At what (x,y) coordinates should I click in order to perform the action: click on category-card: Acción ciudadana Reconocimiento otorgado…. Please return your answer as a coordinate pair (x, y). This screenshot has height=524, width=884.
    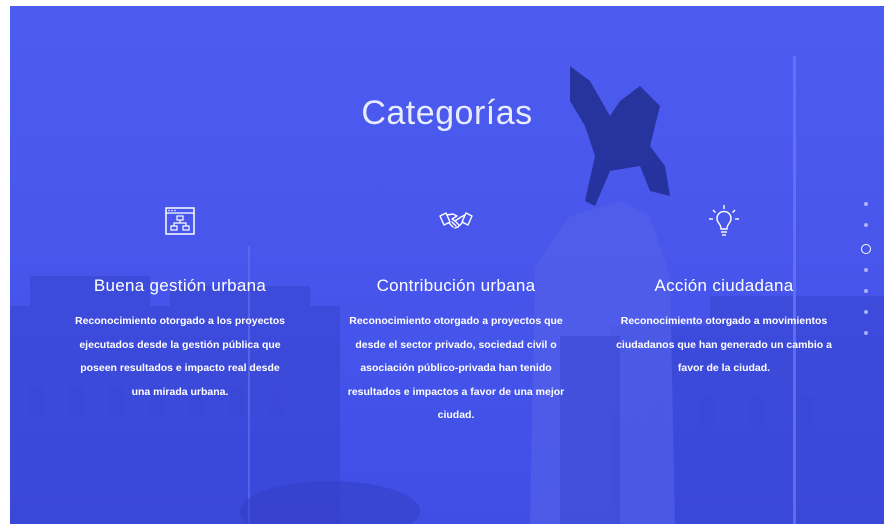
    Looking at the image, I should click on (724, 291).